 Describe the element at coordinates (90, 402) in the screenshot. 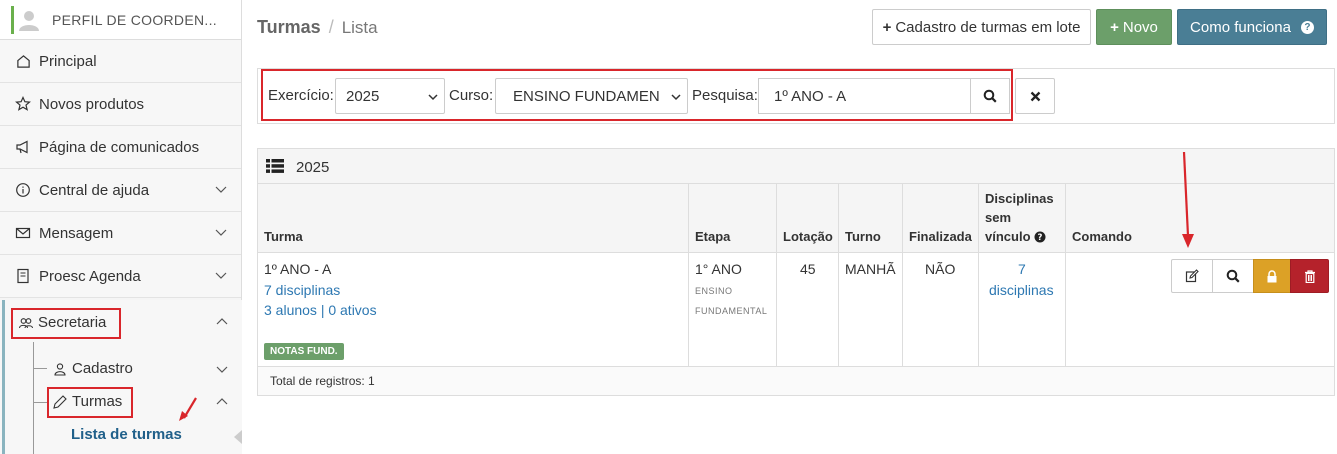

I see `highlight-turmas` at that location.